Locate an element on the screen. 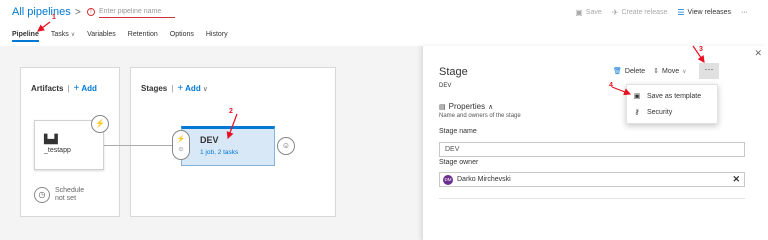  divider is located at coordinates (592, 198).